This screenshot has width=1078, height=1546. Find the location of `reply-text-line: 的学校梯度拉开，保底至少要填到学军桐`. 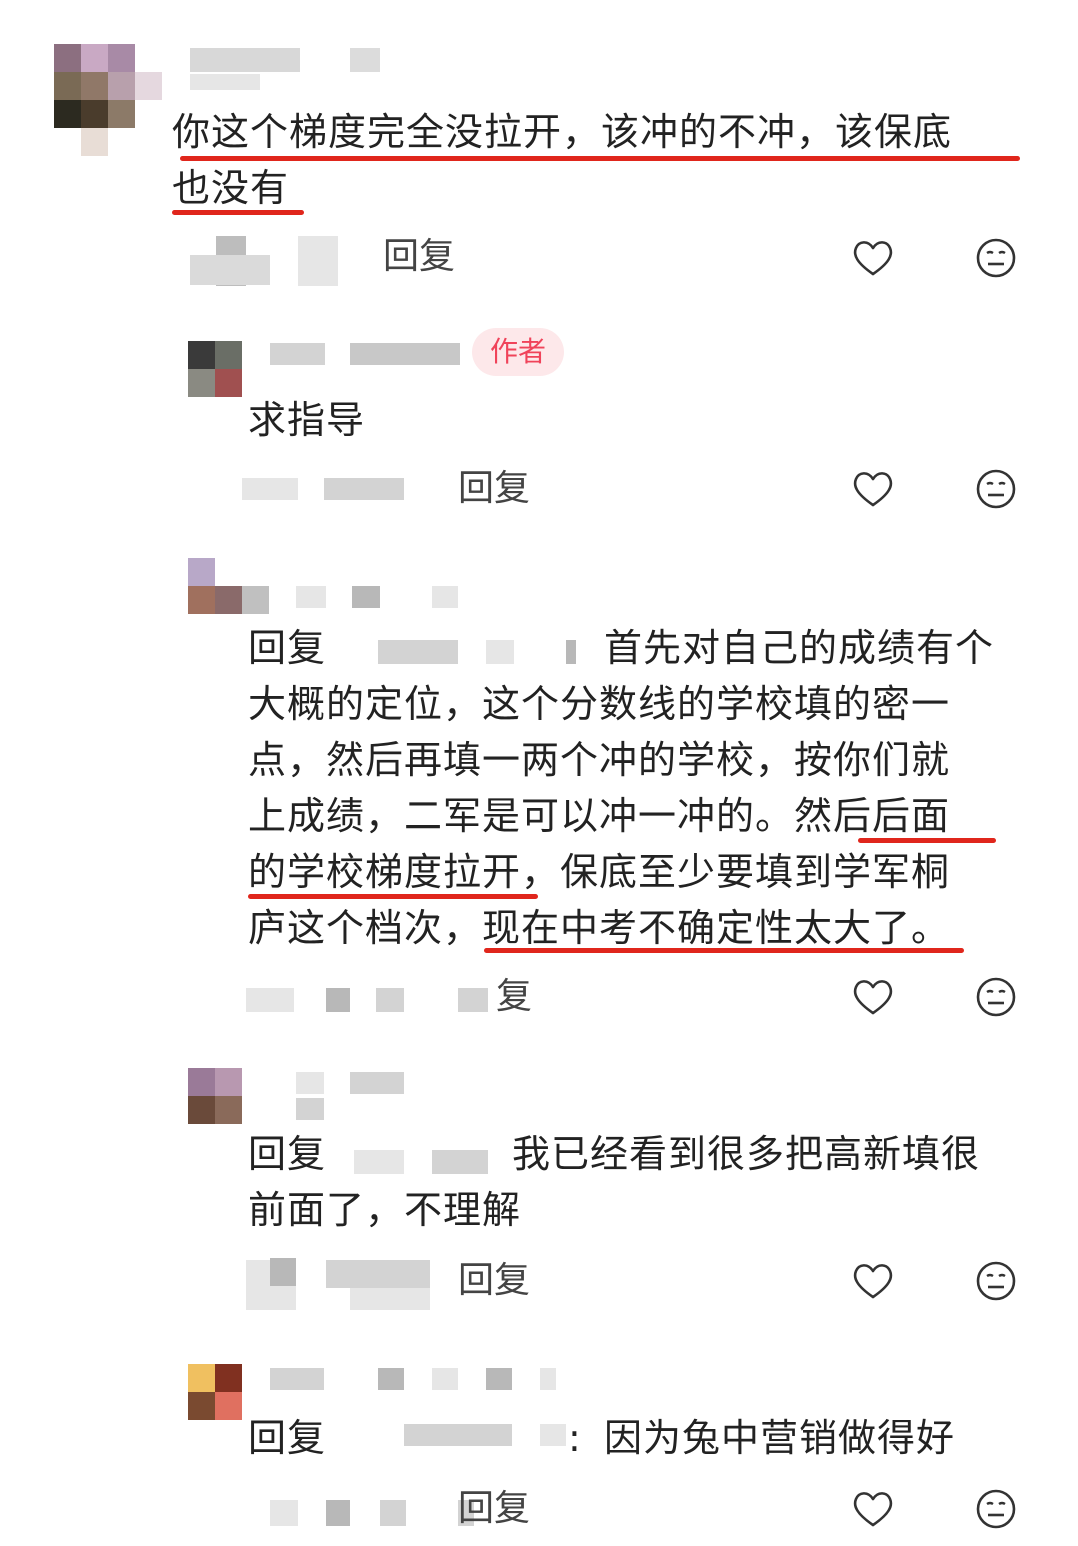

reply-text-line: 的学校梯度拉开，保底至少要填到学军桐 is located at coordinates (599, 872).